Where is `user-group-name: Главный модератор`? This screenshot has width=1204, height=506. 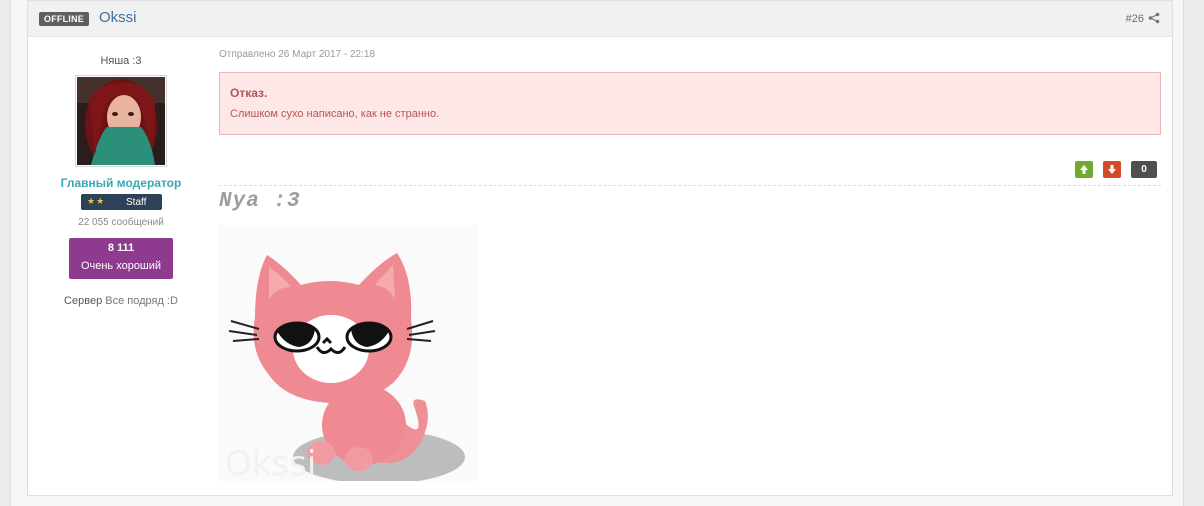
user-group-name: Главный модератор is located at coordinates (121, 183).